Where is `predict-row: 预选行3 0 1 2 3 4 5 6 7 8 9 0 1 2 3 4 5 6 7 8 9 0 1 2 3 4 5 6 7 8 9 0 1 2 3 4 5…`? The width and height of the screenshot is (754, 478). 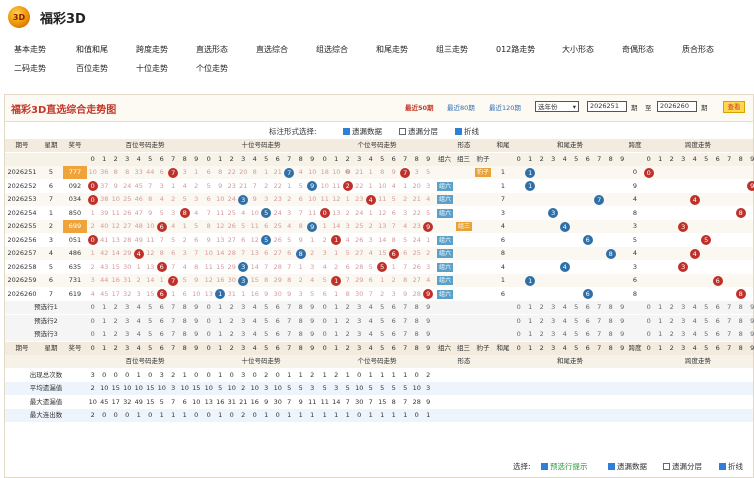 predict-row: 预选行3 0 1 2 3 4 5 6 7 8 9 0 1 2 3 4 5 6 7 8 9 0 1 2 3 4 5 6 7 8 9 0 1 2 3 4 5… is located at coordinates (379, 334).